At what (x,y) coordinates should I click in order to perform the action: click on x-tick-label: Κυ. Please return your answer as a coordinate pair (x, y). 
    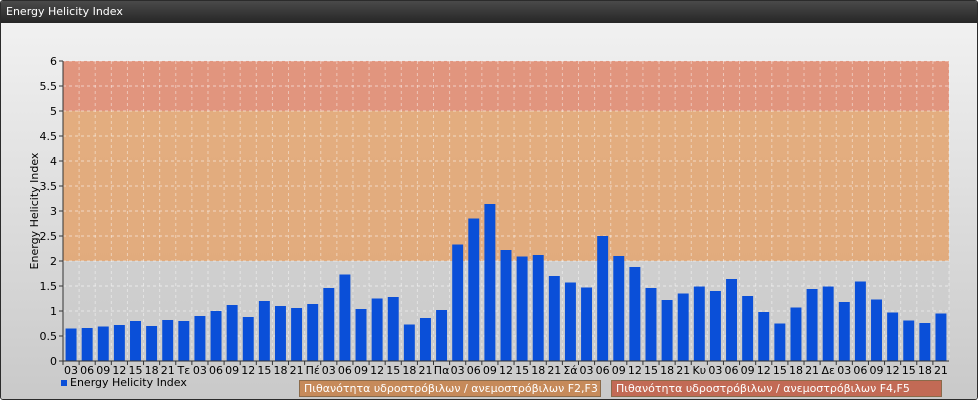
    Looking at the image, I should click on (700, 370).